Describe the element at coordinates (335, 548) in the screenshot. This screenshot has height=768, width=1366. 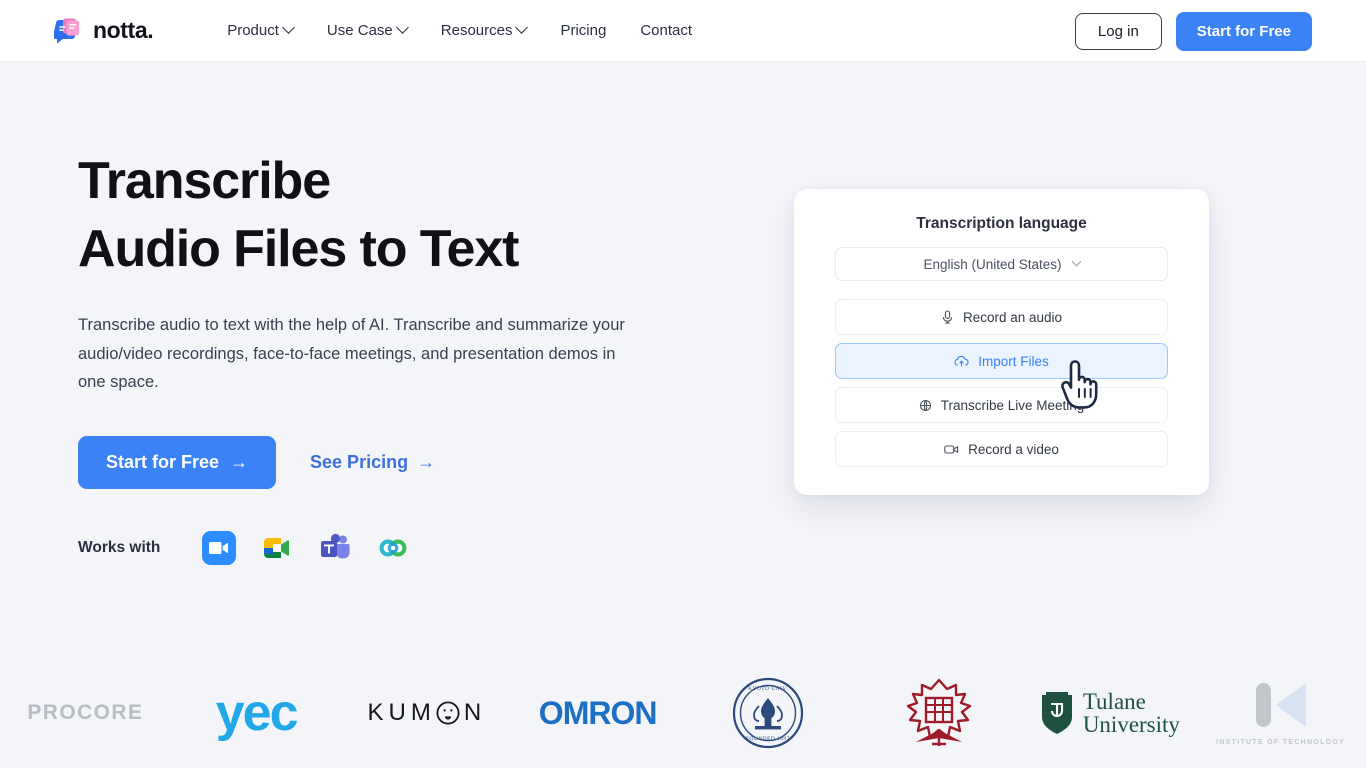
I see `microsoft-teams-icon` at that location.